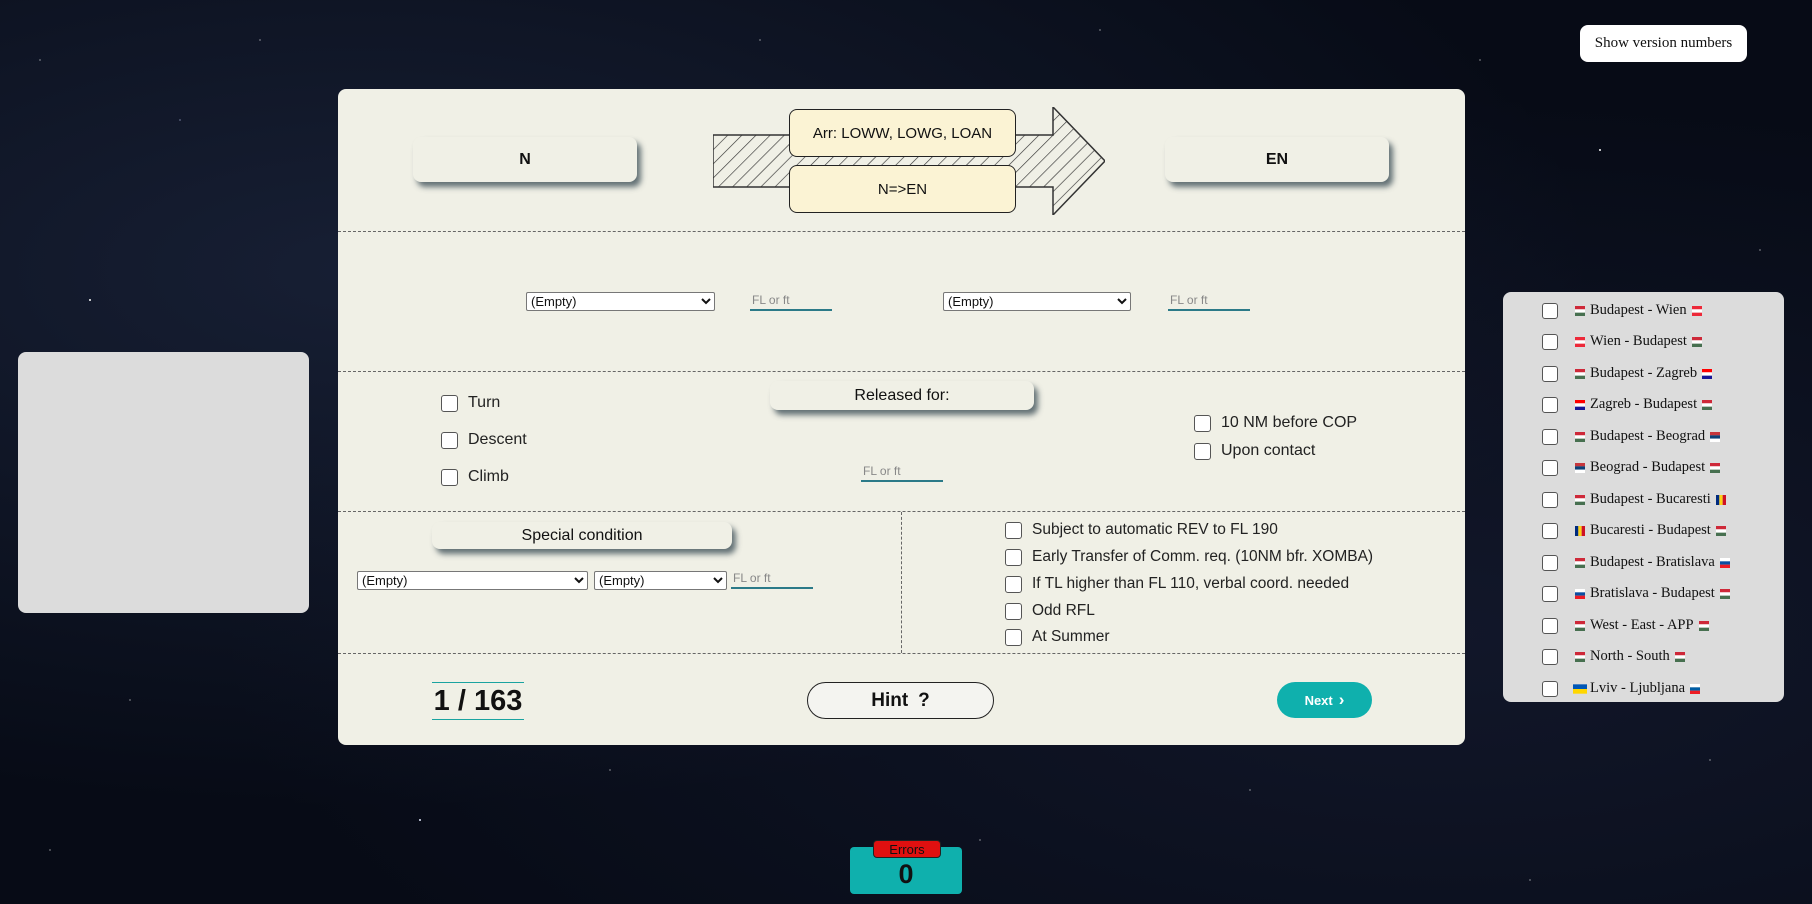 The width and height of the screenshot is (1812, 904). What do you see at coordinates (906, 867) in the screenshot?
I see `errors-counter: Errors 0` at bounding box center [906, 867].